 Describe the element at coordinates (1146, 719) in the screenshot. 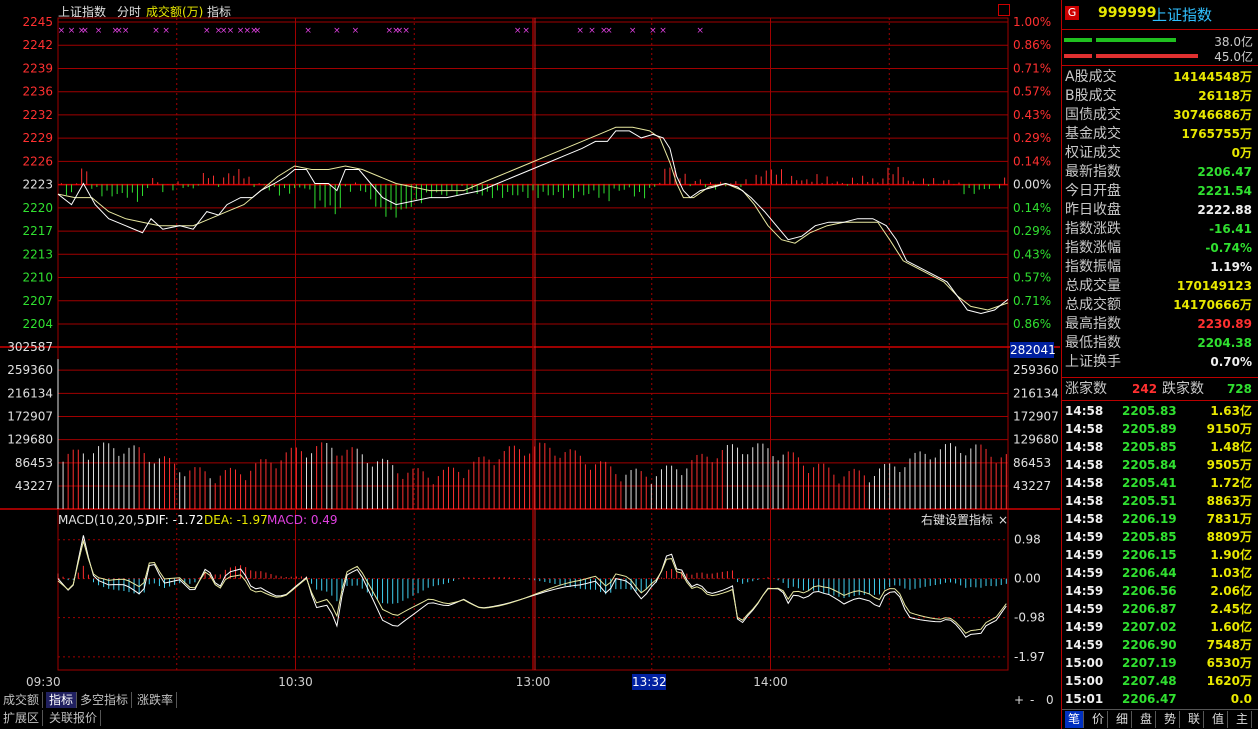

I see `side-tab: 盘` at that location.